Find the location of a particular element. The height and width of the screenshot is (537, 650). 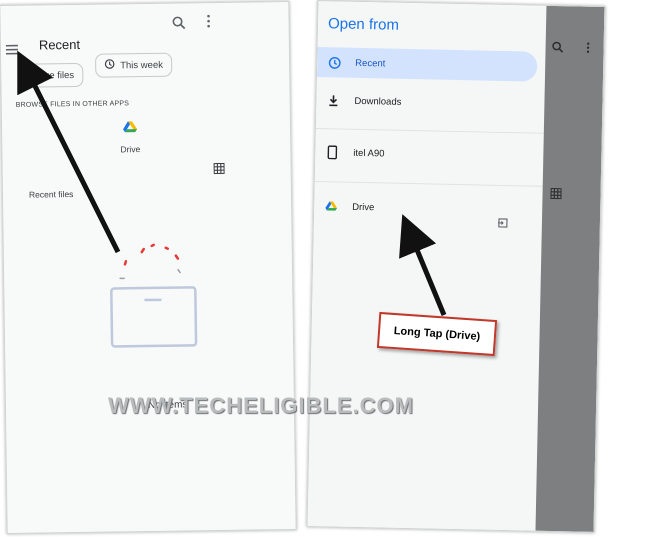

chip-this-week: This week is located at coordinates (134, 65).